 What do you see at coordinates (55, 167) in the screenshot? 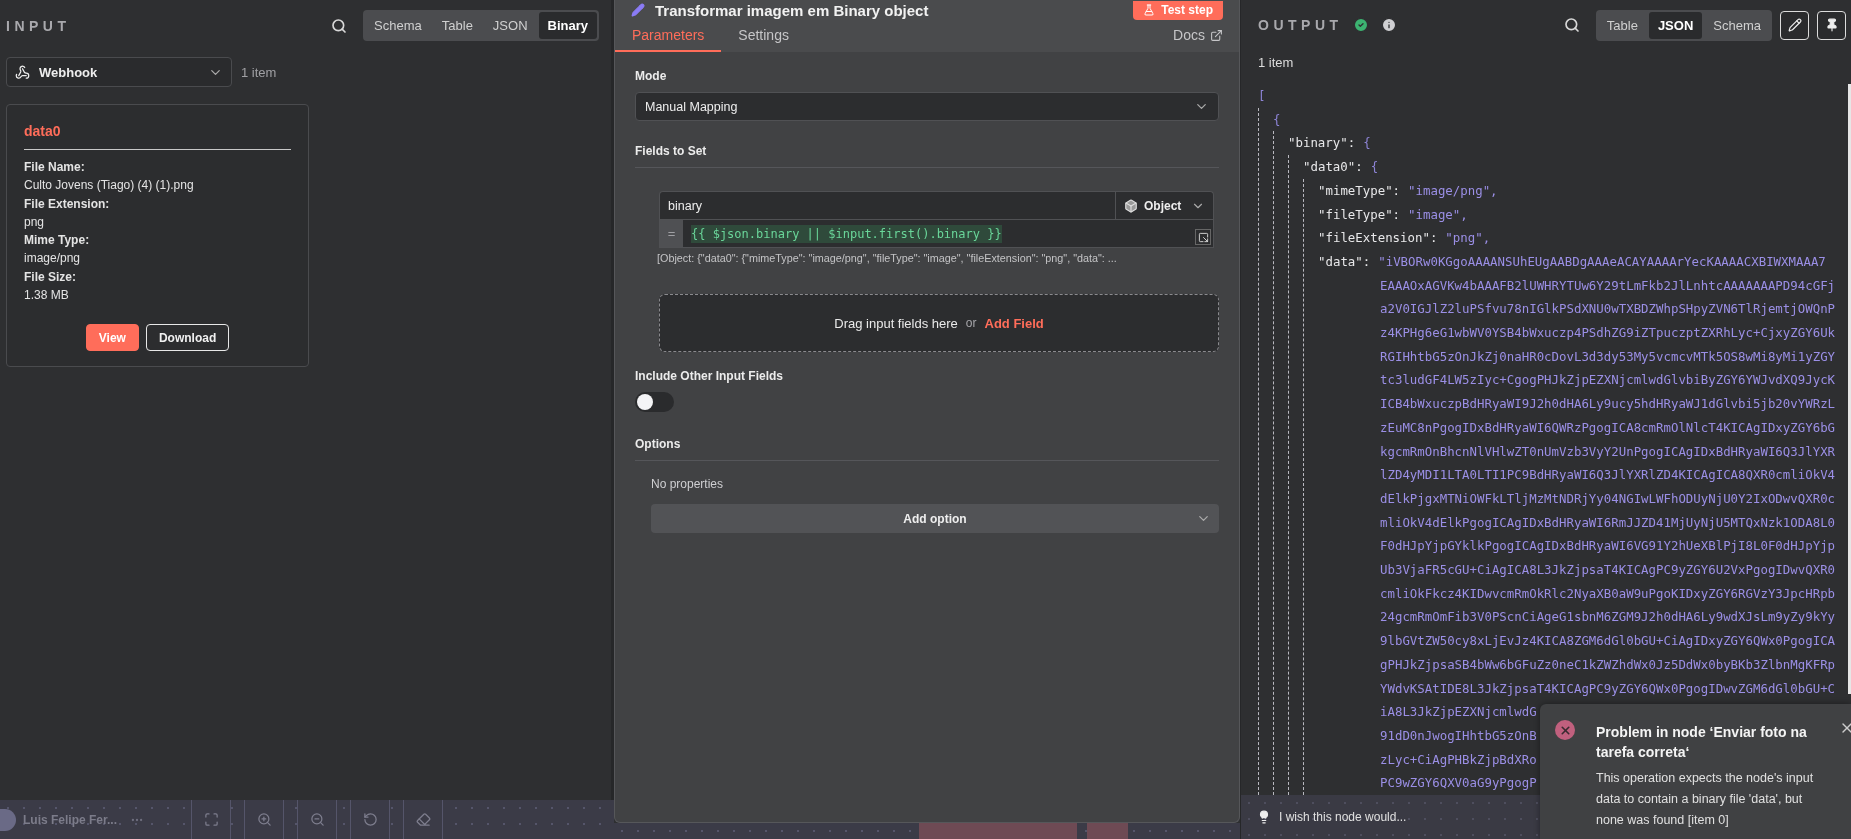
I see `field-label: File Name:` at bounding box center [55, 167].